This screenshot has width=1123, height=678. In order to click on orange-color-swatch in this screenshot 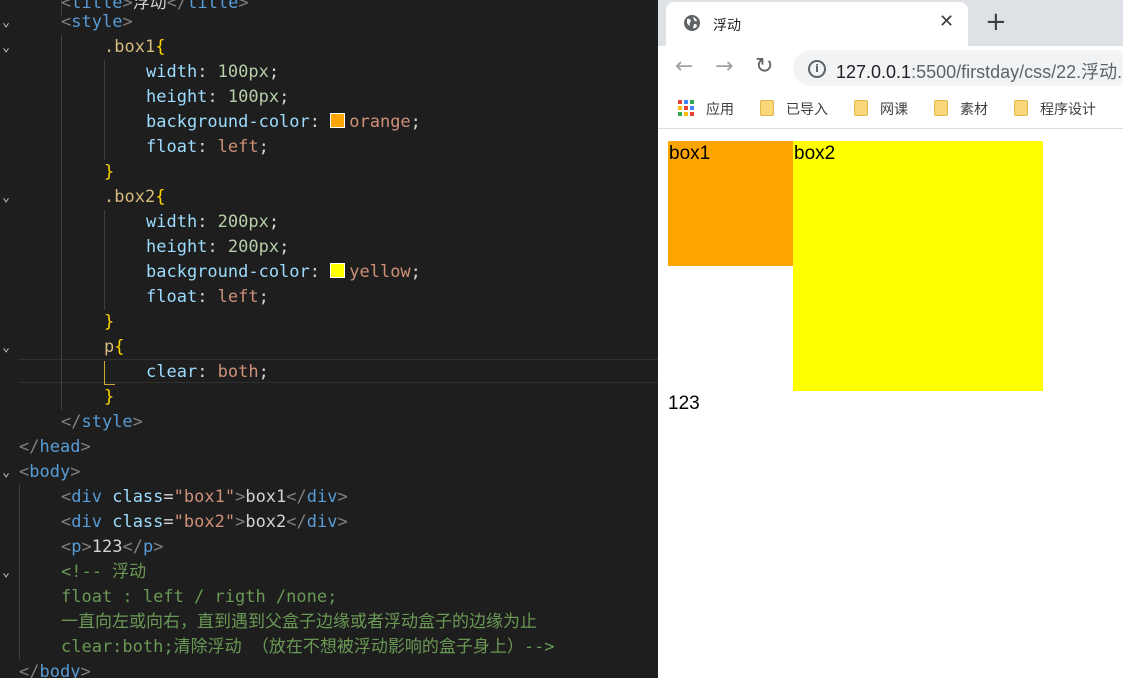, I will do `click(338, 120)`.